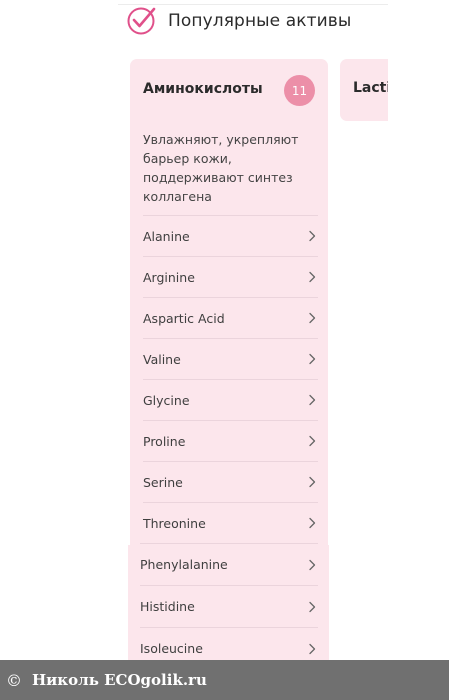 This screenshot has width=449, height=700. Describe the element at coordinates (14, 680) in the screenshot. I see `copyright-icon: ©` at that location.